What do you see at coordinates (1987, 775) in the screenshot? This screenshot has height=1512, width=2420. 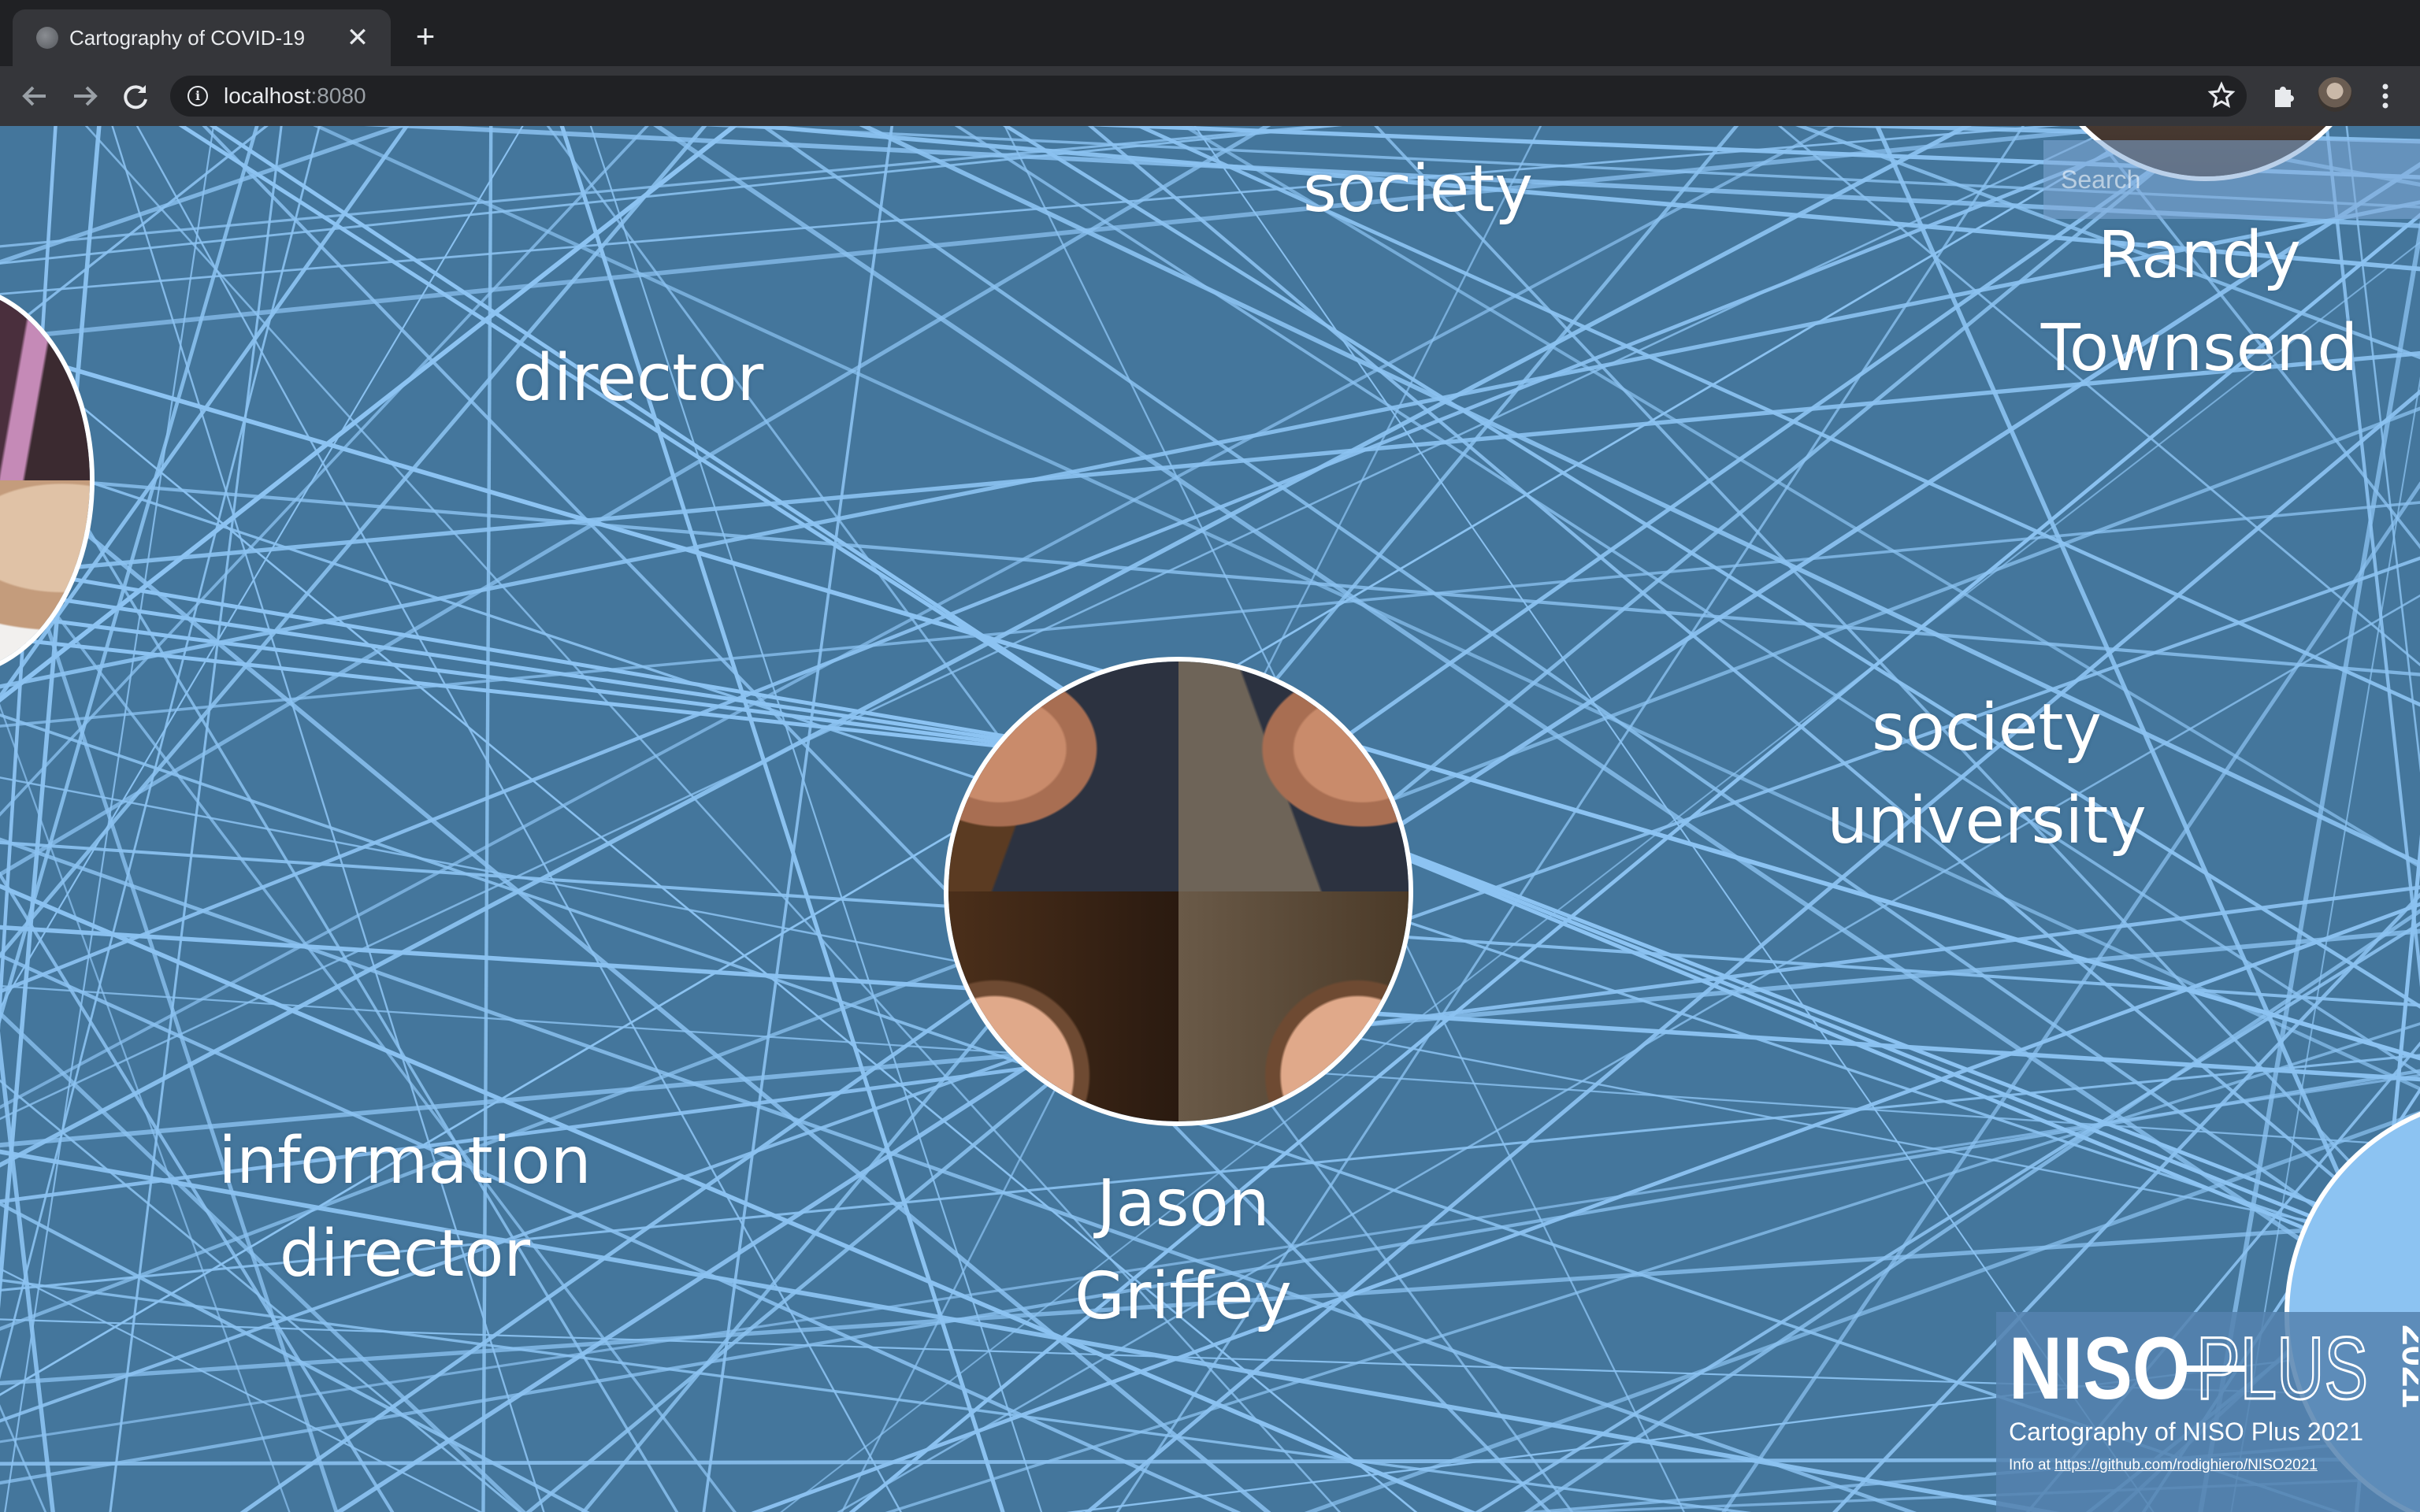 I see `keyword-society-university: society university` at bounding box center [1987, 775].